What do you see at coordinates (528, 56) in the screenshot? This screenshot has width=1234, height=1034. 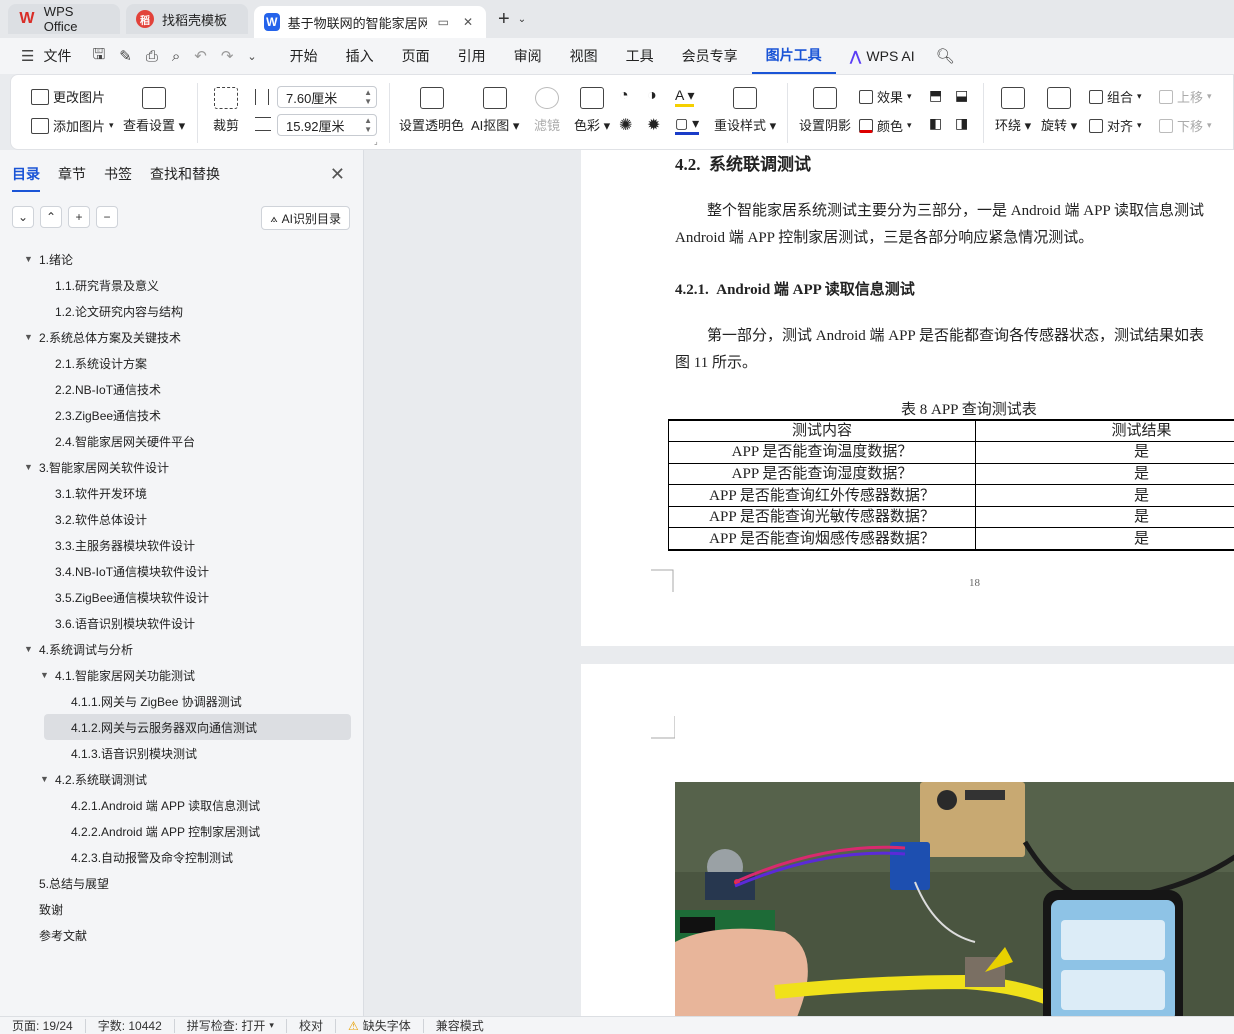 I see `menu-review: 审阅` at bounding box center [528, 56].